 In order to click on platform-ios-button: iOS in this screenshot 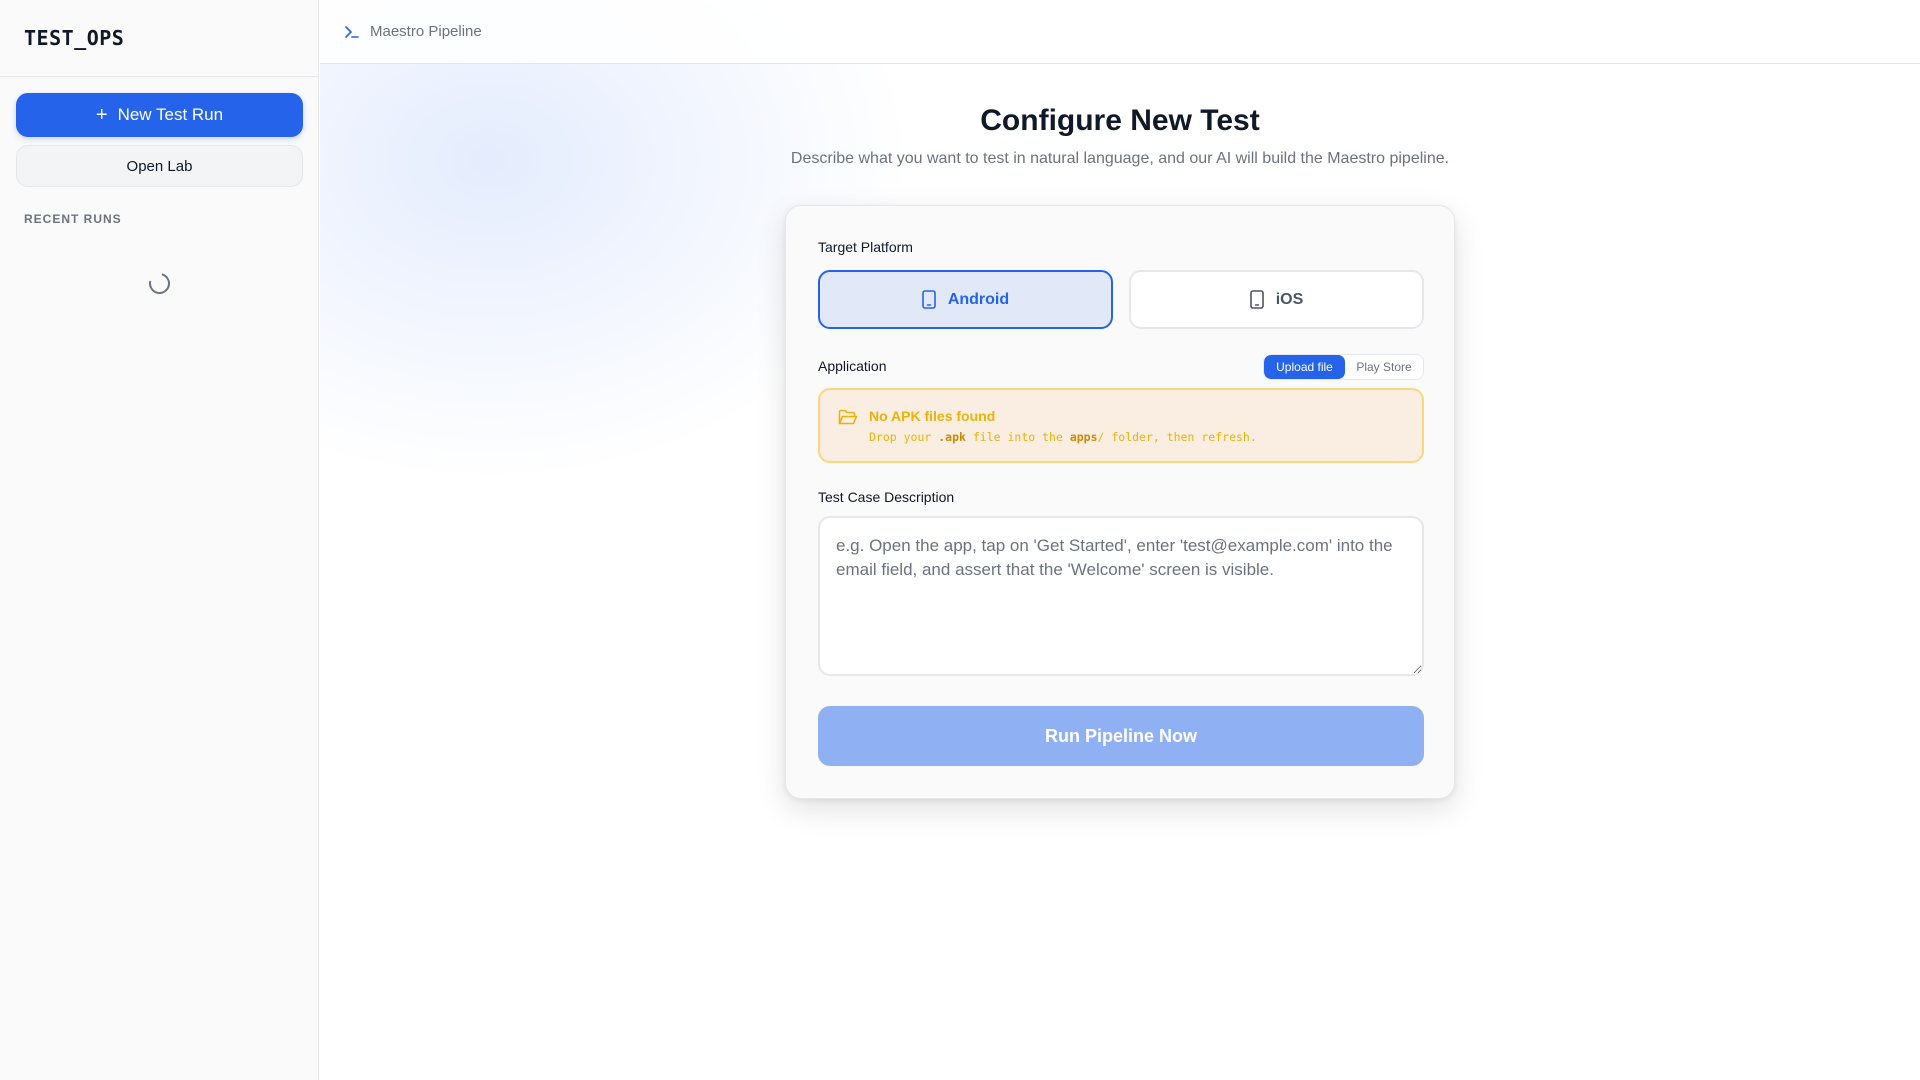, I will do `click(1276, 299)`.